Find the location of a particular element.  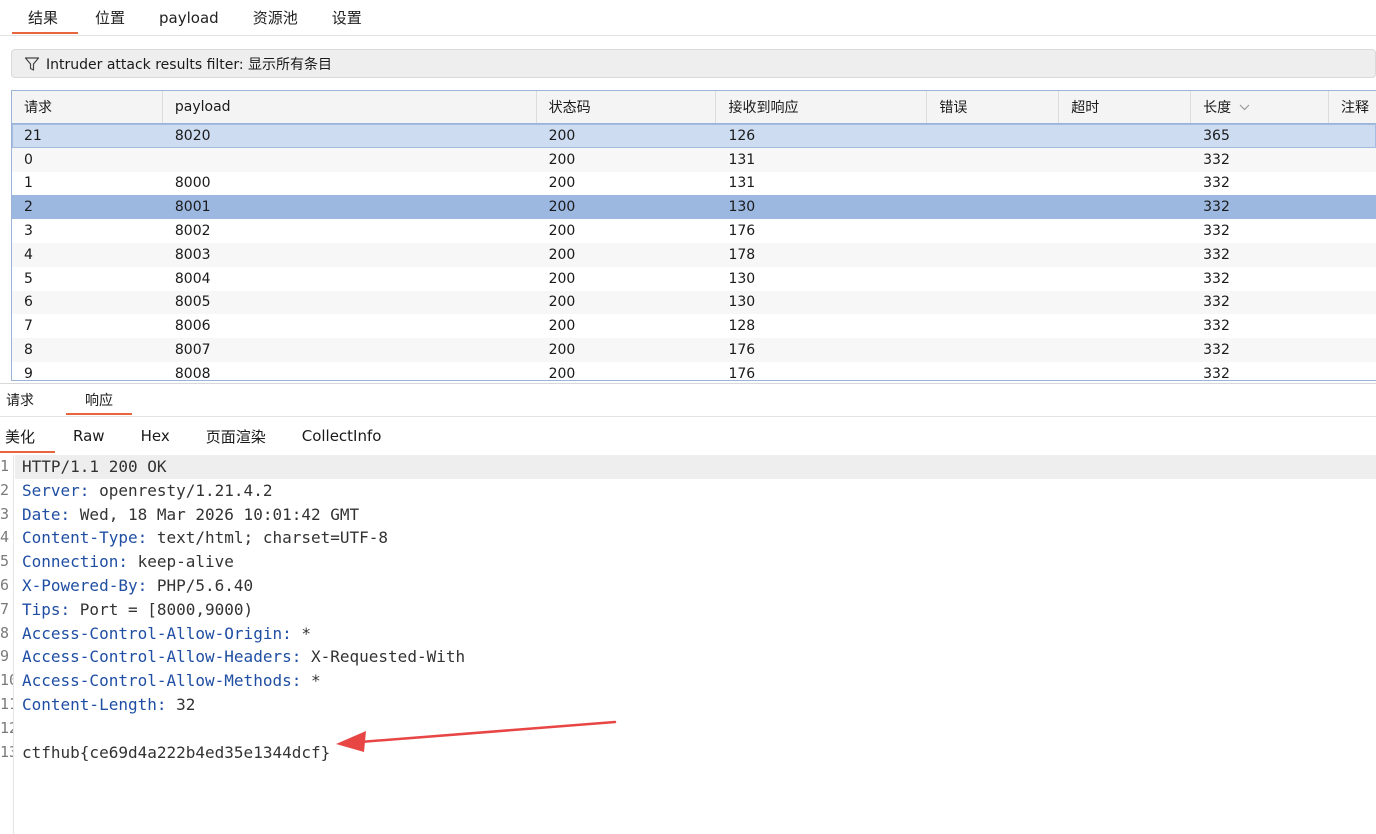

table-cell: 8002 is located at coordinates (192, 231).